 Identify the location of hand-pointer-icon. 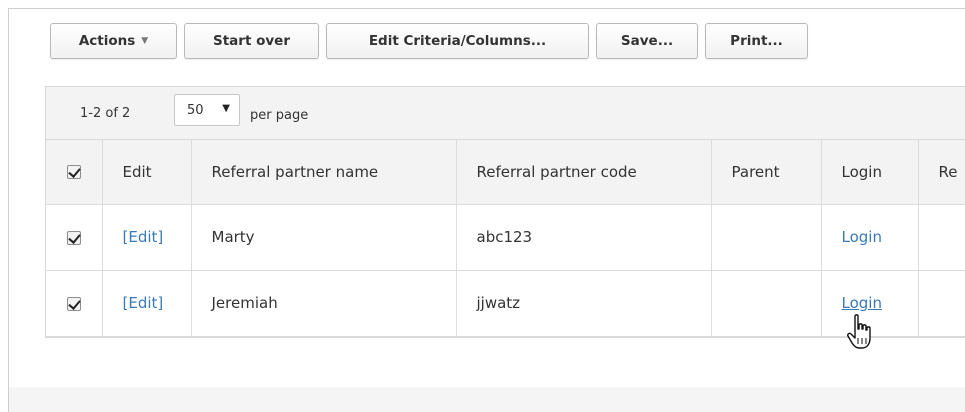
(859, 331).